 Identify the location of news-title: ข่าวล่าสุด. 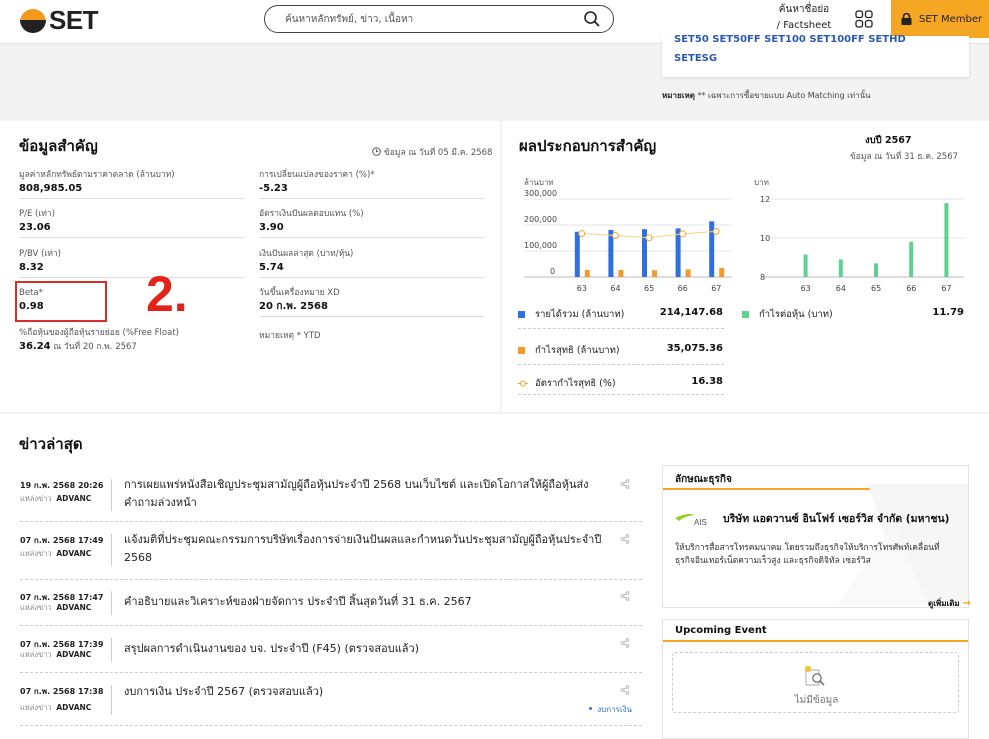
(51, 444).